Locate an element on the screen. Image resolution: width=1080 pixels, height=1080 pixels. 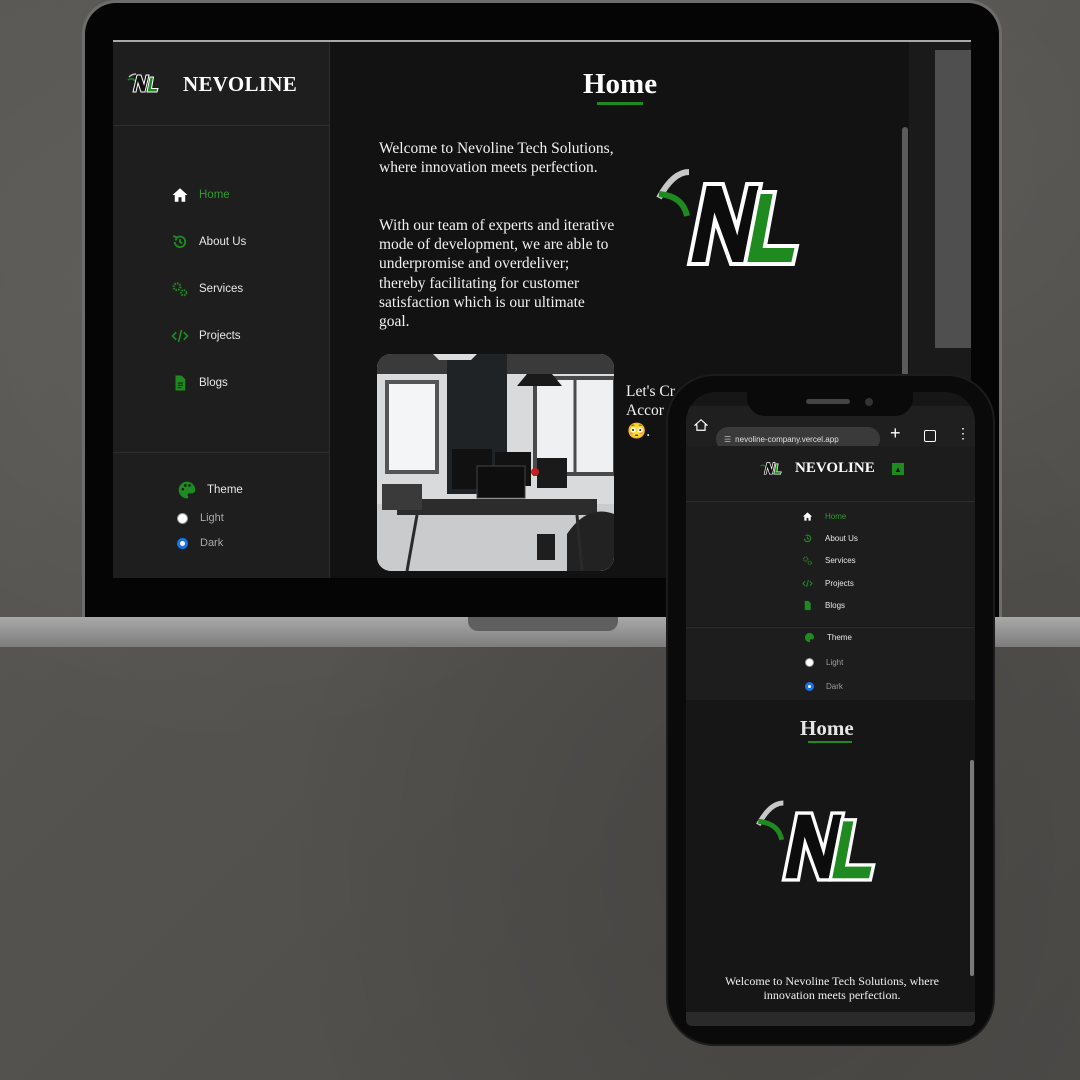
nav-label: Services is located at coordinates (840, 560).